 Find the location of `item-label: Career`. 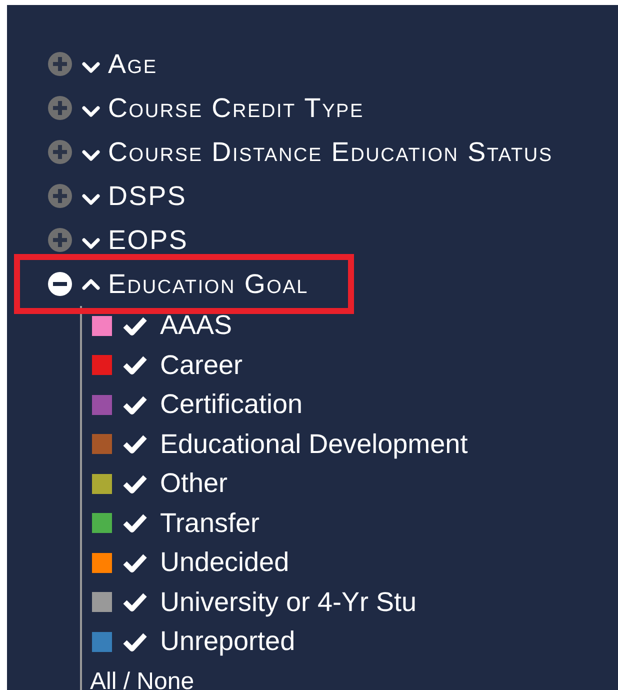

item-label: Career is located at coordinates (201, 365).